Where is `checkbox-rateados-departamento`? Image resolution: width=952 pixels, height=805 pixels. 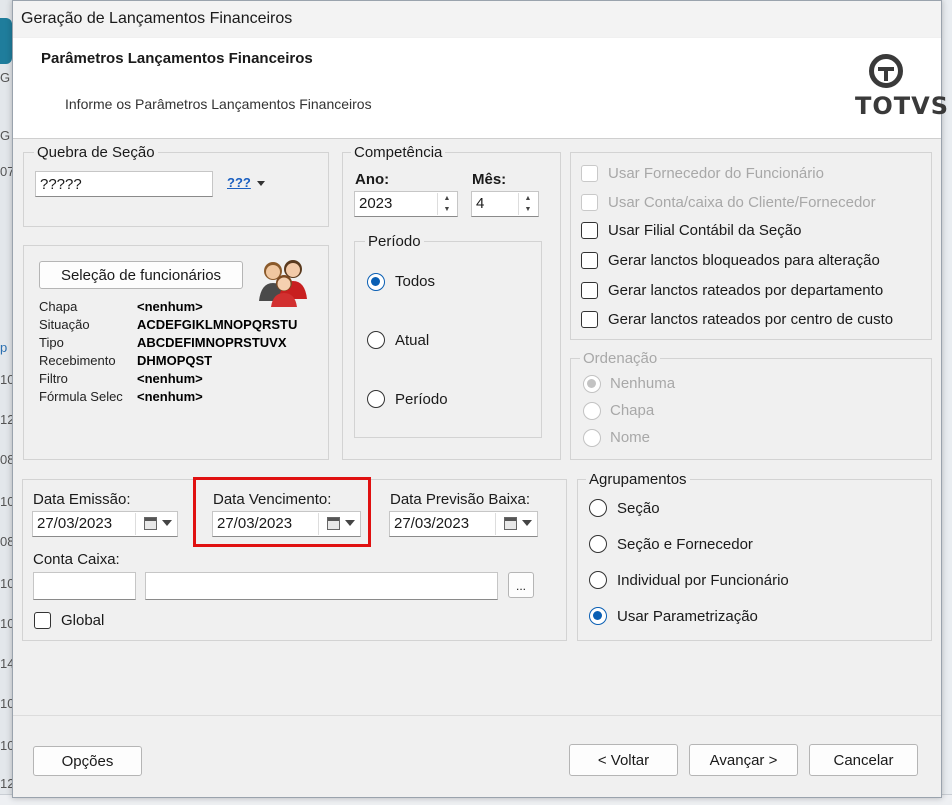 checkbox-rateados-departamento is located at coordinates (589, 290).